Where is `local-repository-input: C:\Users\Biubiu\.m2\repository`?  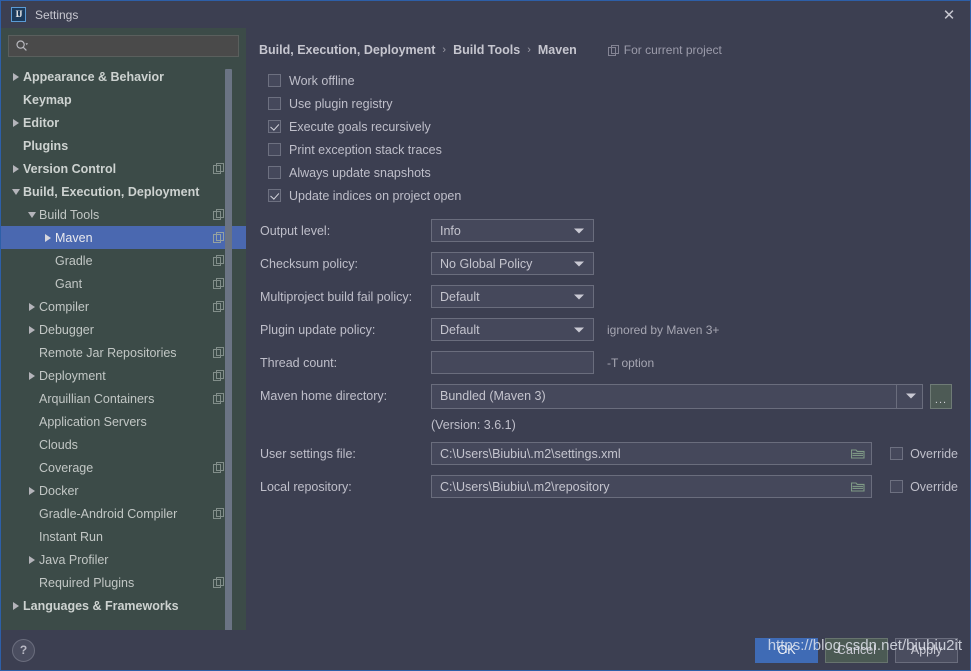 local-repository-input: C:\Users\Biubiu\.m2\repository is located at coordinates (652, 486).